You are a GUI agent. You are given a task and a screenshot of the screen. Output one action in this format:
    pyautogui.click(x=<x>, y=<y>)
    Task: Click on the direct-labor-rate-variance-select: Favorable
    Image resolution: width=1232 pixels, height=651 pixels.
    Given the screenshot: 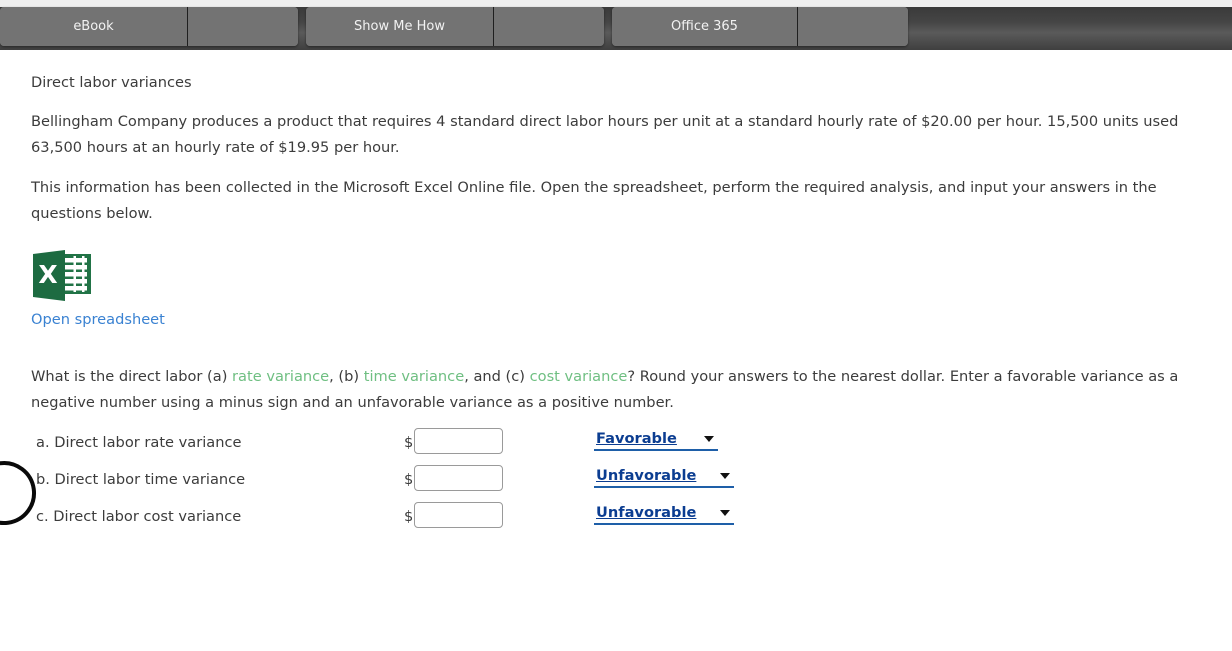 What is the action you would take?
    pyautogui.click(x=656, y=439)
    